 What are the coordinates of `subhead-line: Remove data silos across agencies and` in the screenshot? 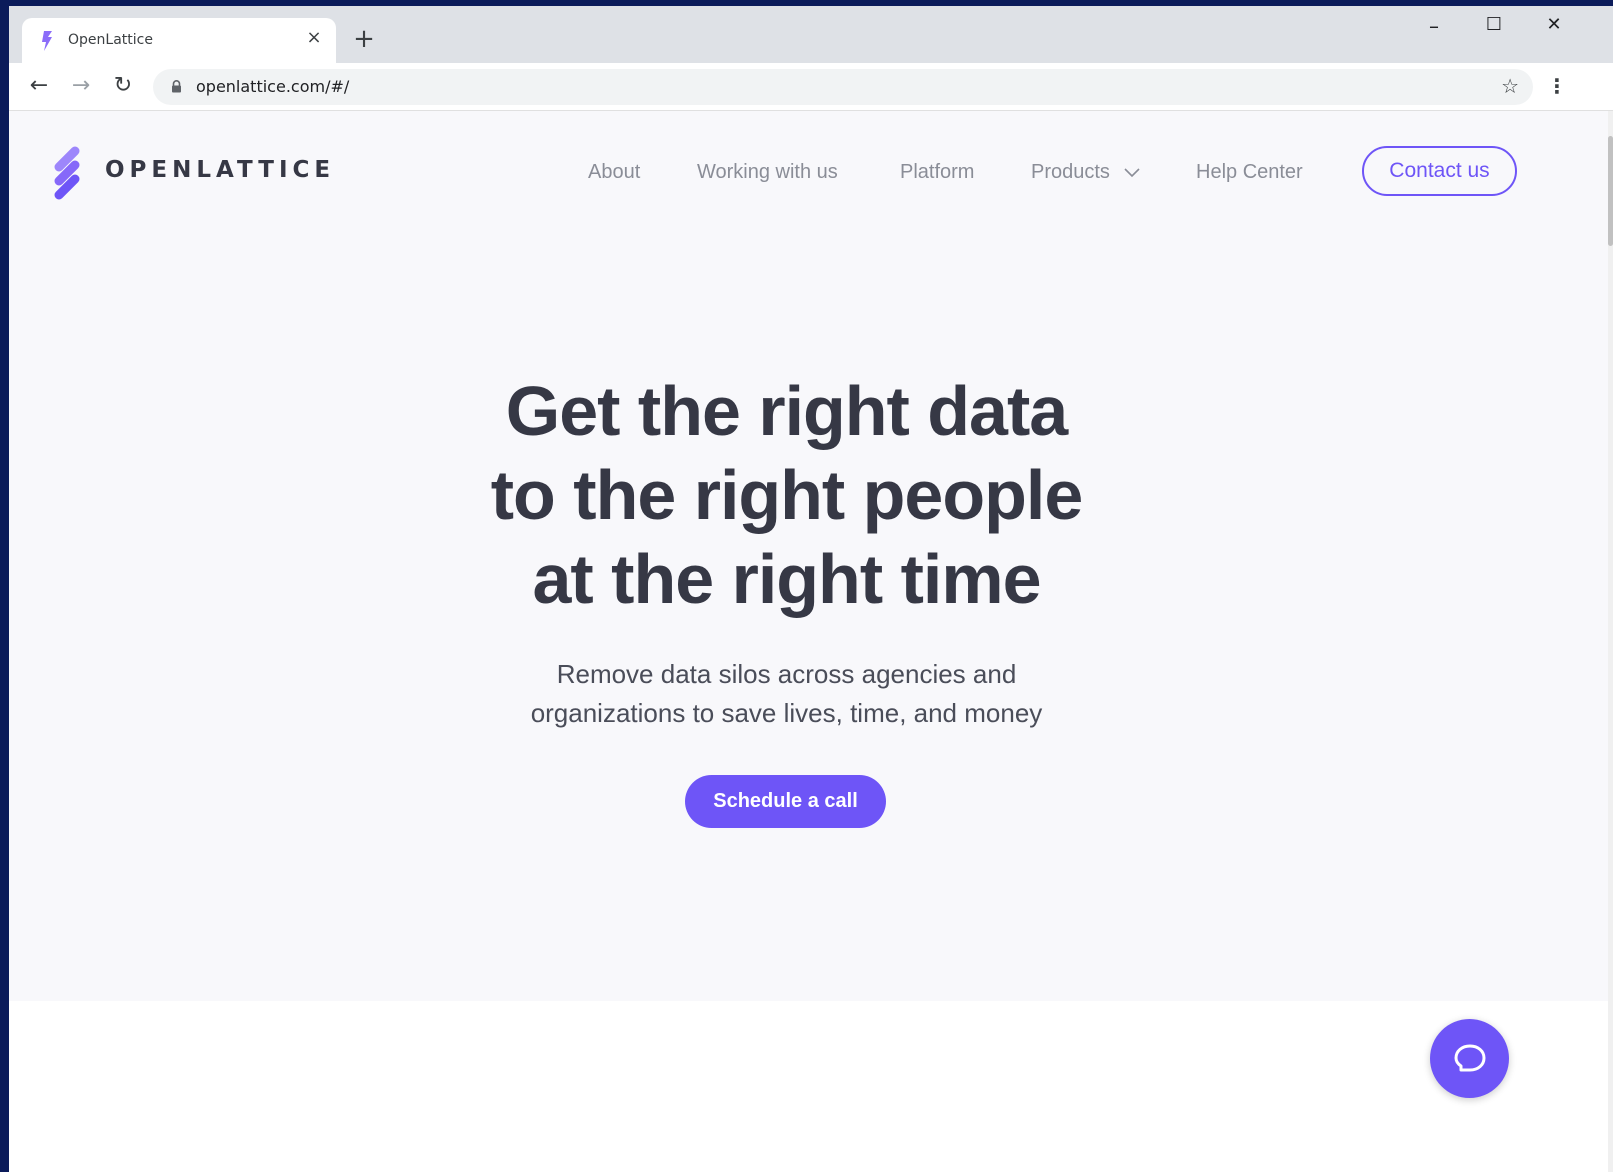 It's located at (786, 674).